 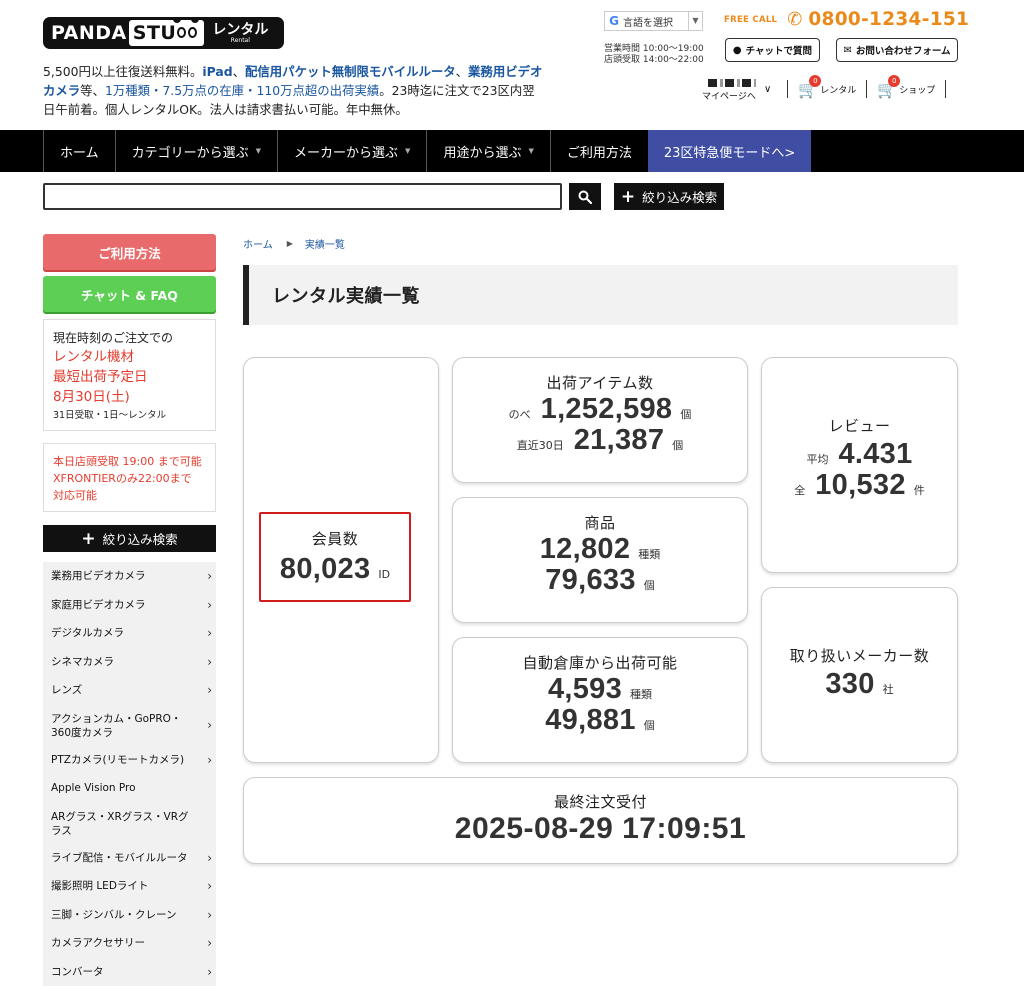 I want to click on products-card: 商品 12,802 種類 79,633 個, so click(x=600, y=560).